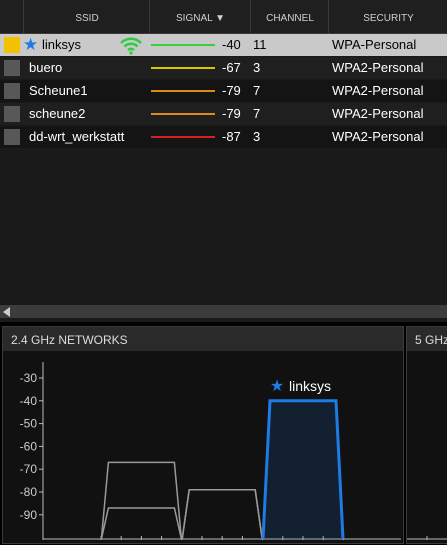 The width and height of the screenshot is (447, 545). What do you see at coordinates (29, 446) in the screenshot?
I see `y-tick-label: -60` at bounding box center [29, 446].